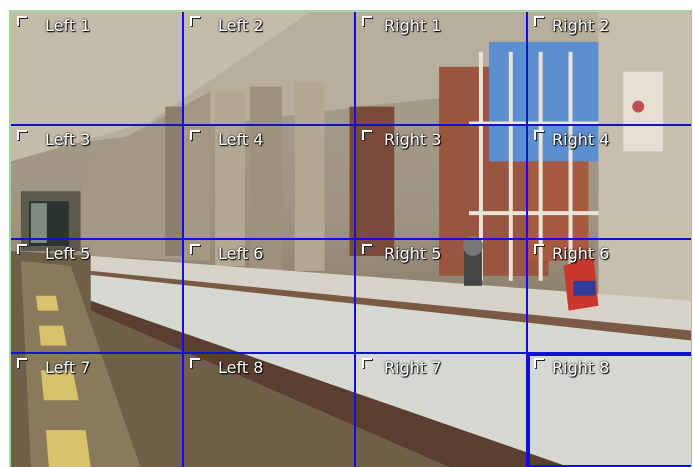 This screenshot has height=467, width=693. What do you see at coordinates (269, 410) in the screenshot?
I see `grid-cell-left-8: Left 8` at bounding box center [269, 410].